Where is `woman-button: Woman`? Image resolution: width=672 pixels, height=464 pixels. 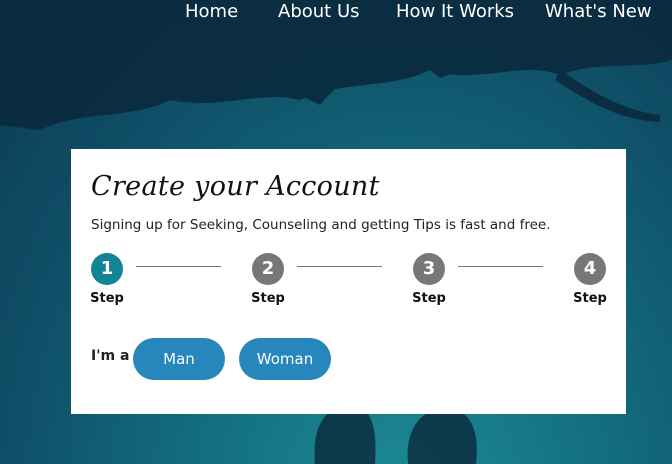
woman-button: Woman is located at coordinates (285, 359).